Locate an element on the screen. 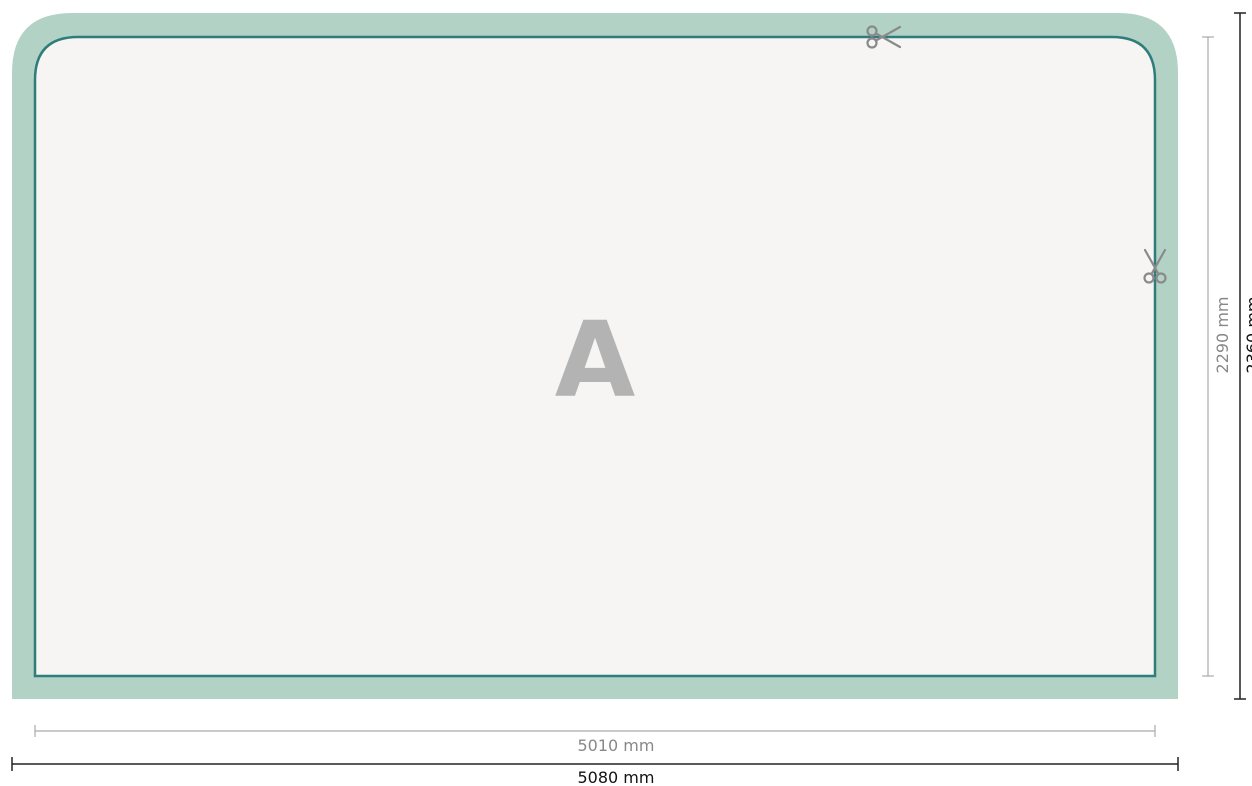 This screenshot has width=1252, height=786. outer-width-label: 5080 mm is located at coordinates (616, 777).